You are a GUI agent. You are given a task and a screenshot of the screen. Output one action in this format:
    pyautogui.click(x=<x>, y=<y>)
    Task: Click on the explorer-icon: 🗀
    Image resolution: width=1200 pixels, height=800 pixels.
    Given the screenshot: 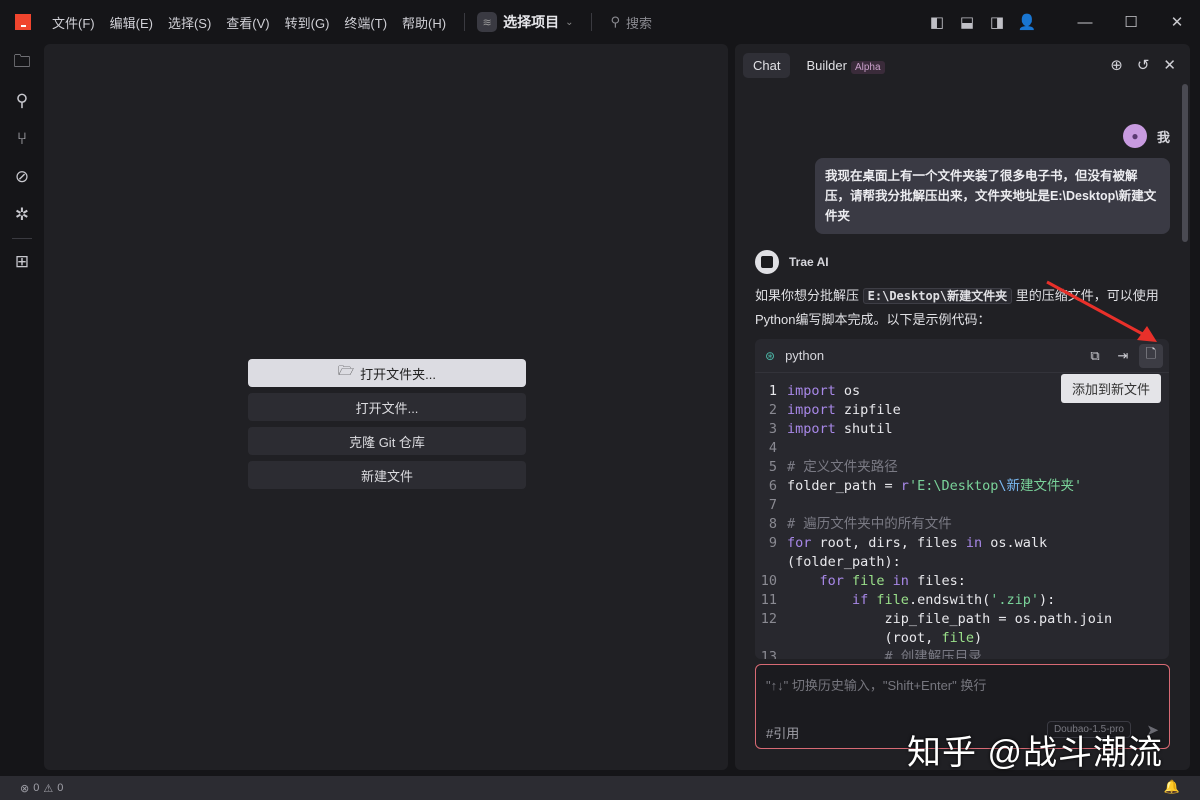 What is the action you would take?
    pyautogui.click(x=22, y=63)
    